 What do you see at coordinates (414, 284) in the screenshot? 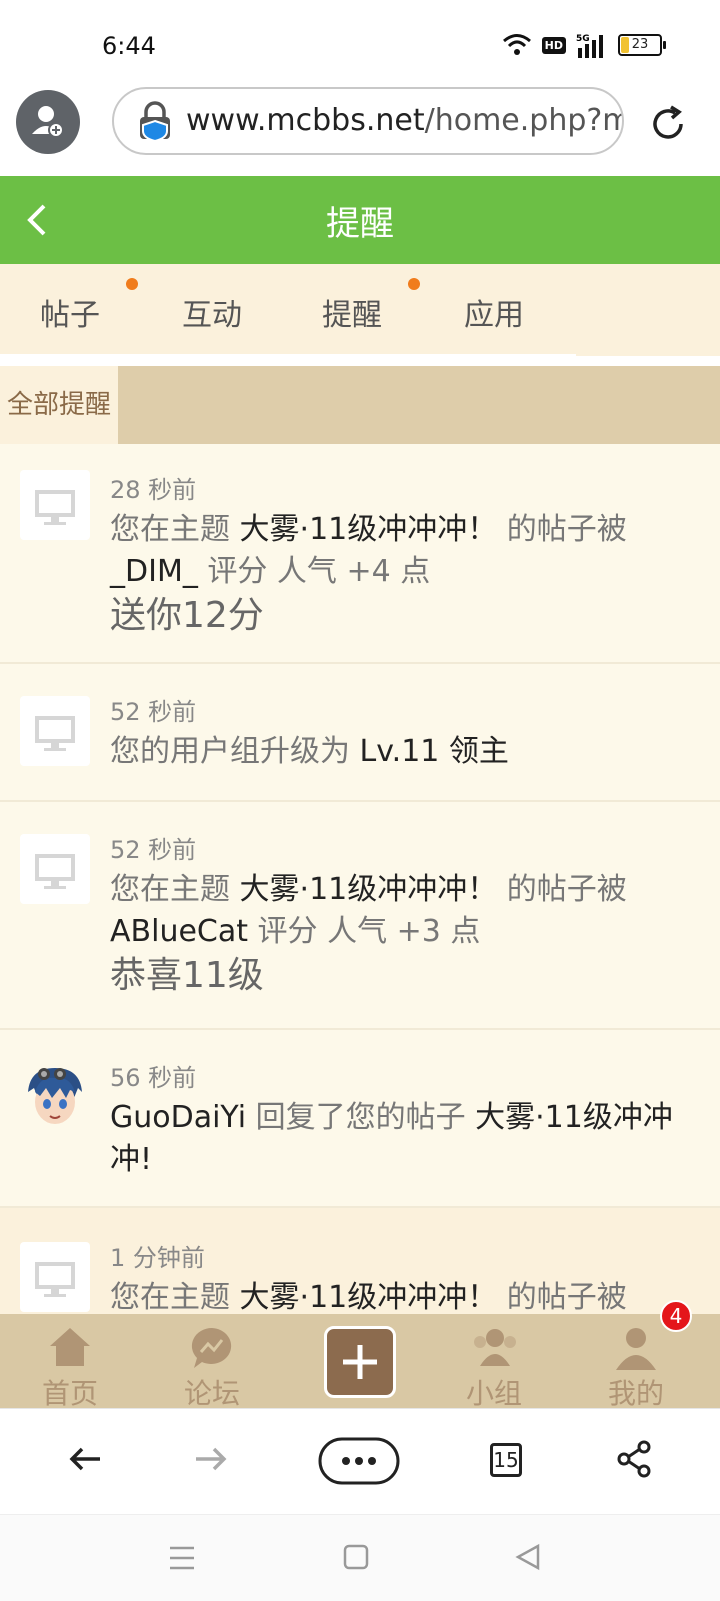
I see `tab-reminders-dot` at bounding box center [414, 284].